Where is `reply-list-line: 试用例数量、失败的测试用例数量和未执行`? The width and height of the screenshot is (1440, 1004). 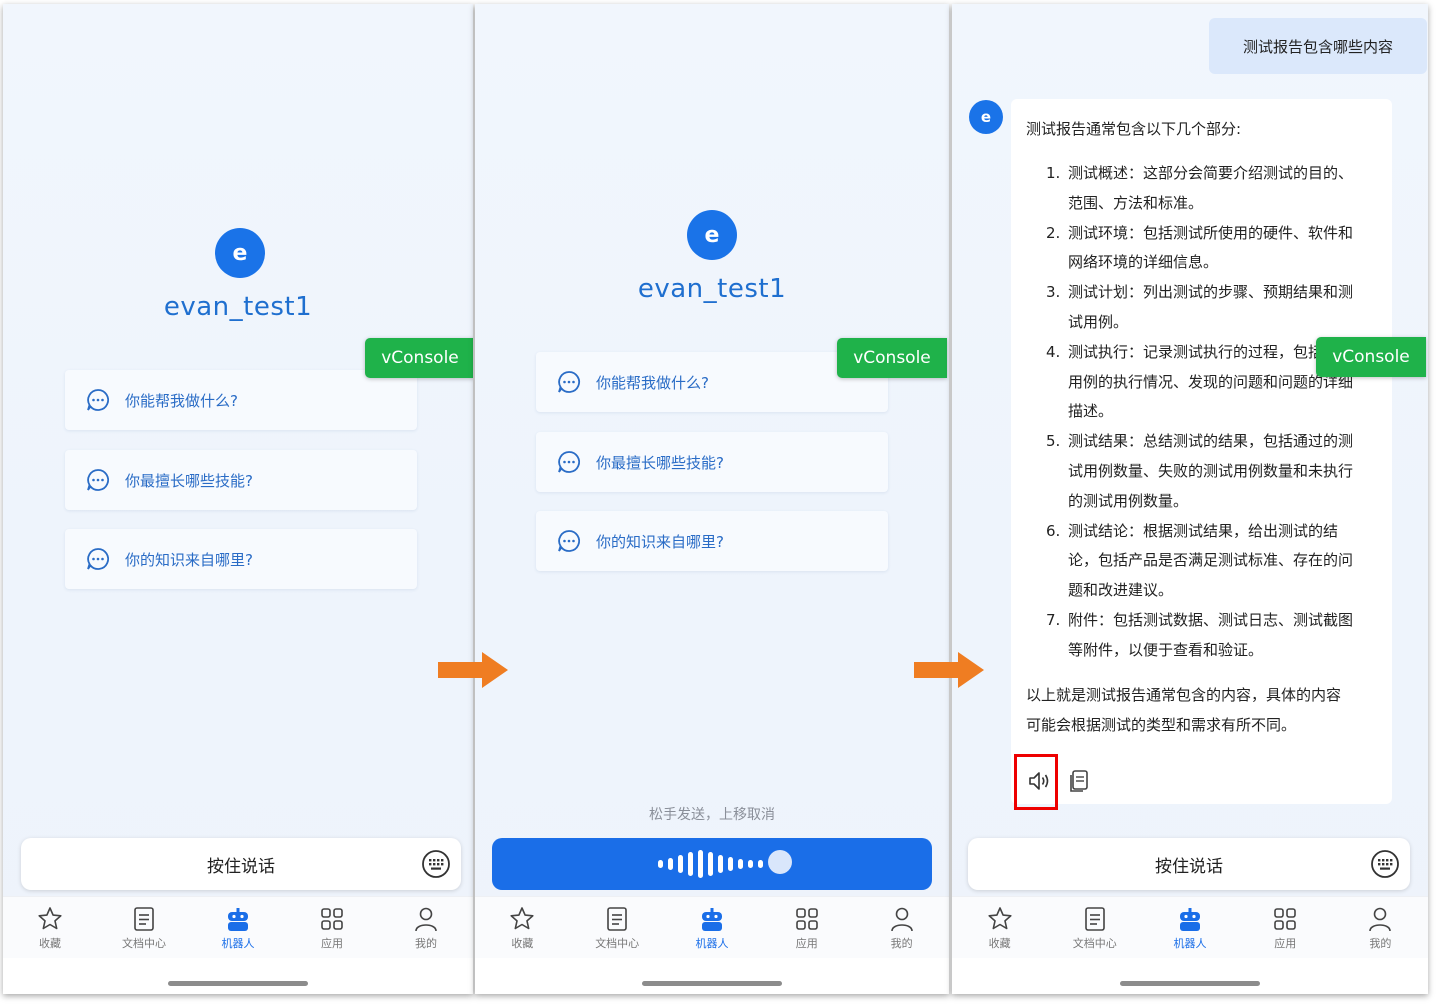 reply-list-line: 试用例数量、失败的测试用例数量和未执行 is located at coordinates (1216, 472).